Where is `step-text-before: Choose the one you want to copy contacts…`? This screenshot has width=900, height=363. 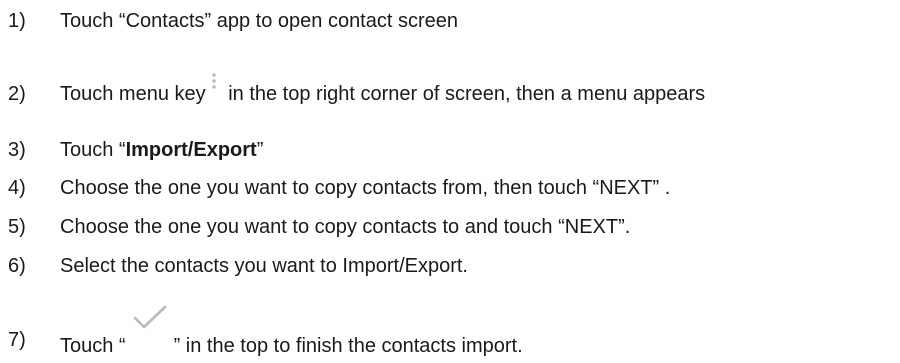
step-text-before: Choose the one you want to copy contacts… is located at coordinates (326, 188).